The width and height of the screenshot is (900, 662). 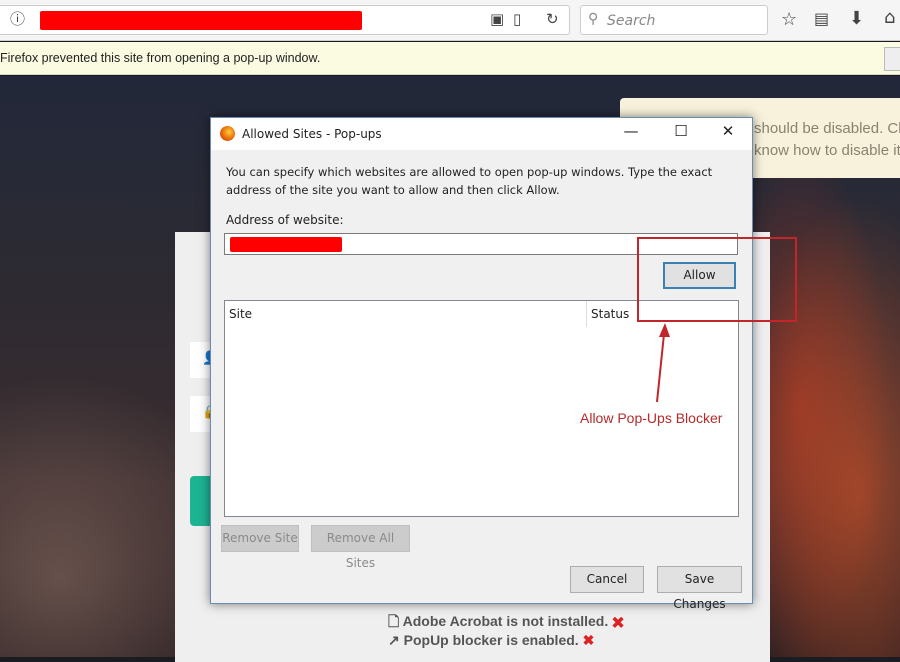 I want to click on annotation-arrow, so click(x=663, y=363).